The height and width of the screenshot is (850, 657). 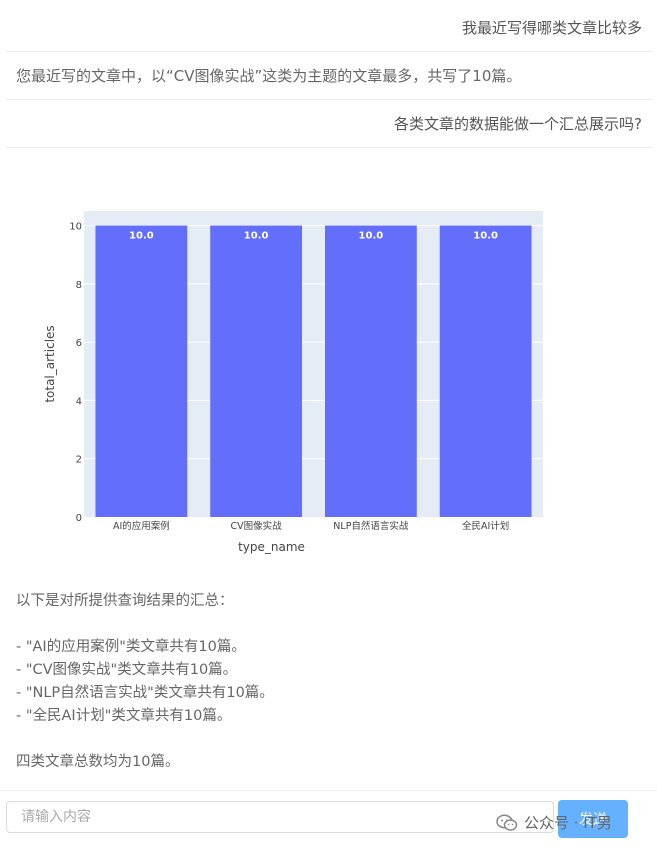 What do you see at coordinates (79, 343) in the screenshot?
I see `y-tick-label: 6` at bounding box center [79, 343].